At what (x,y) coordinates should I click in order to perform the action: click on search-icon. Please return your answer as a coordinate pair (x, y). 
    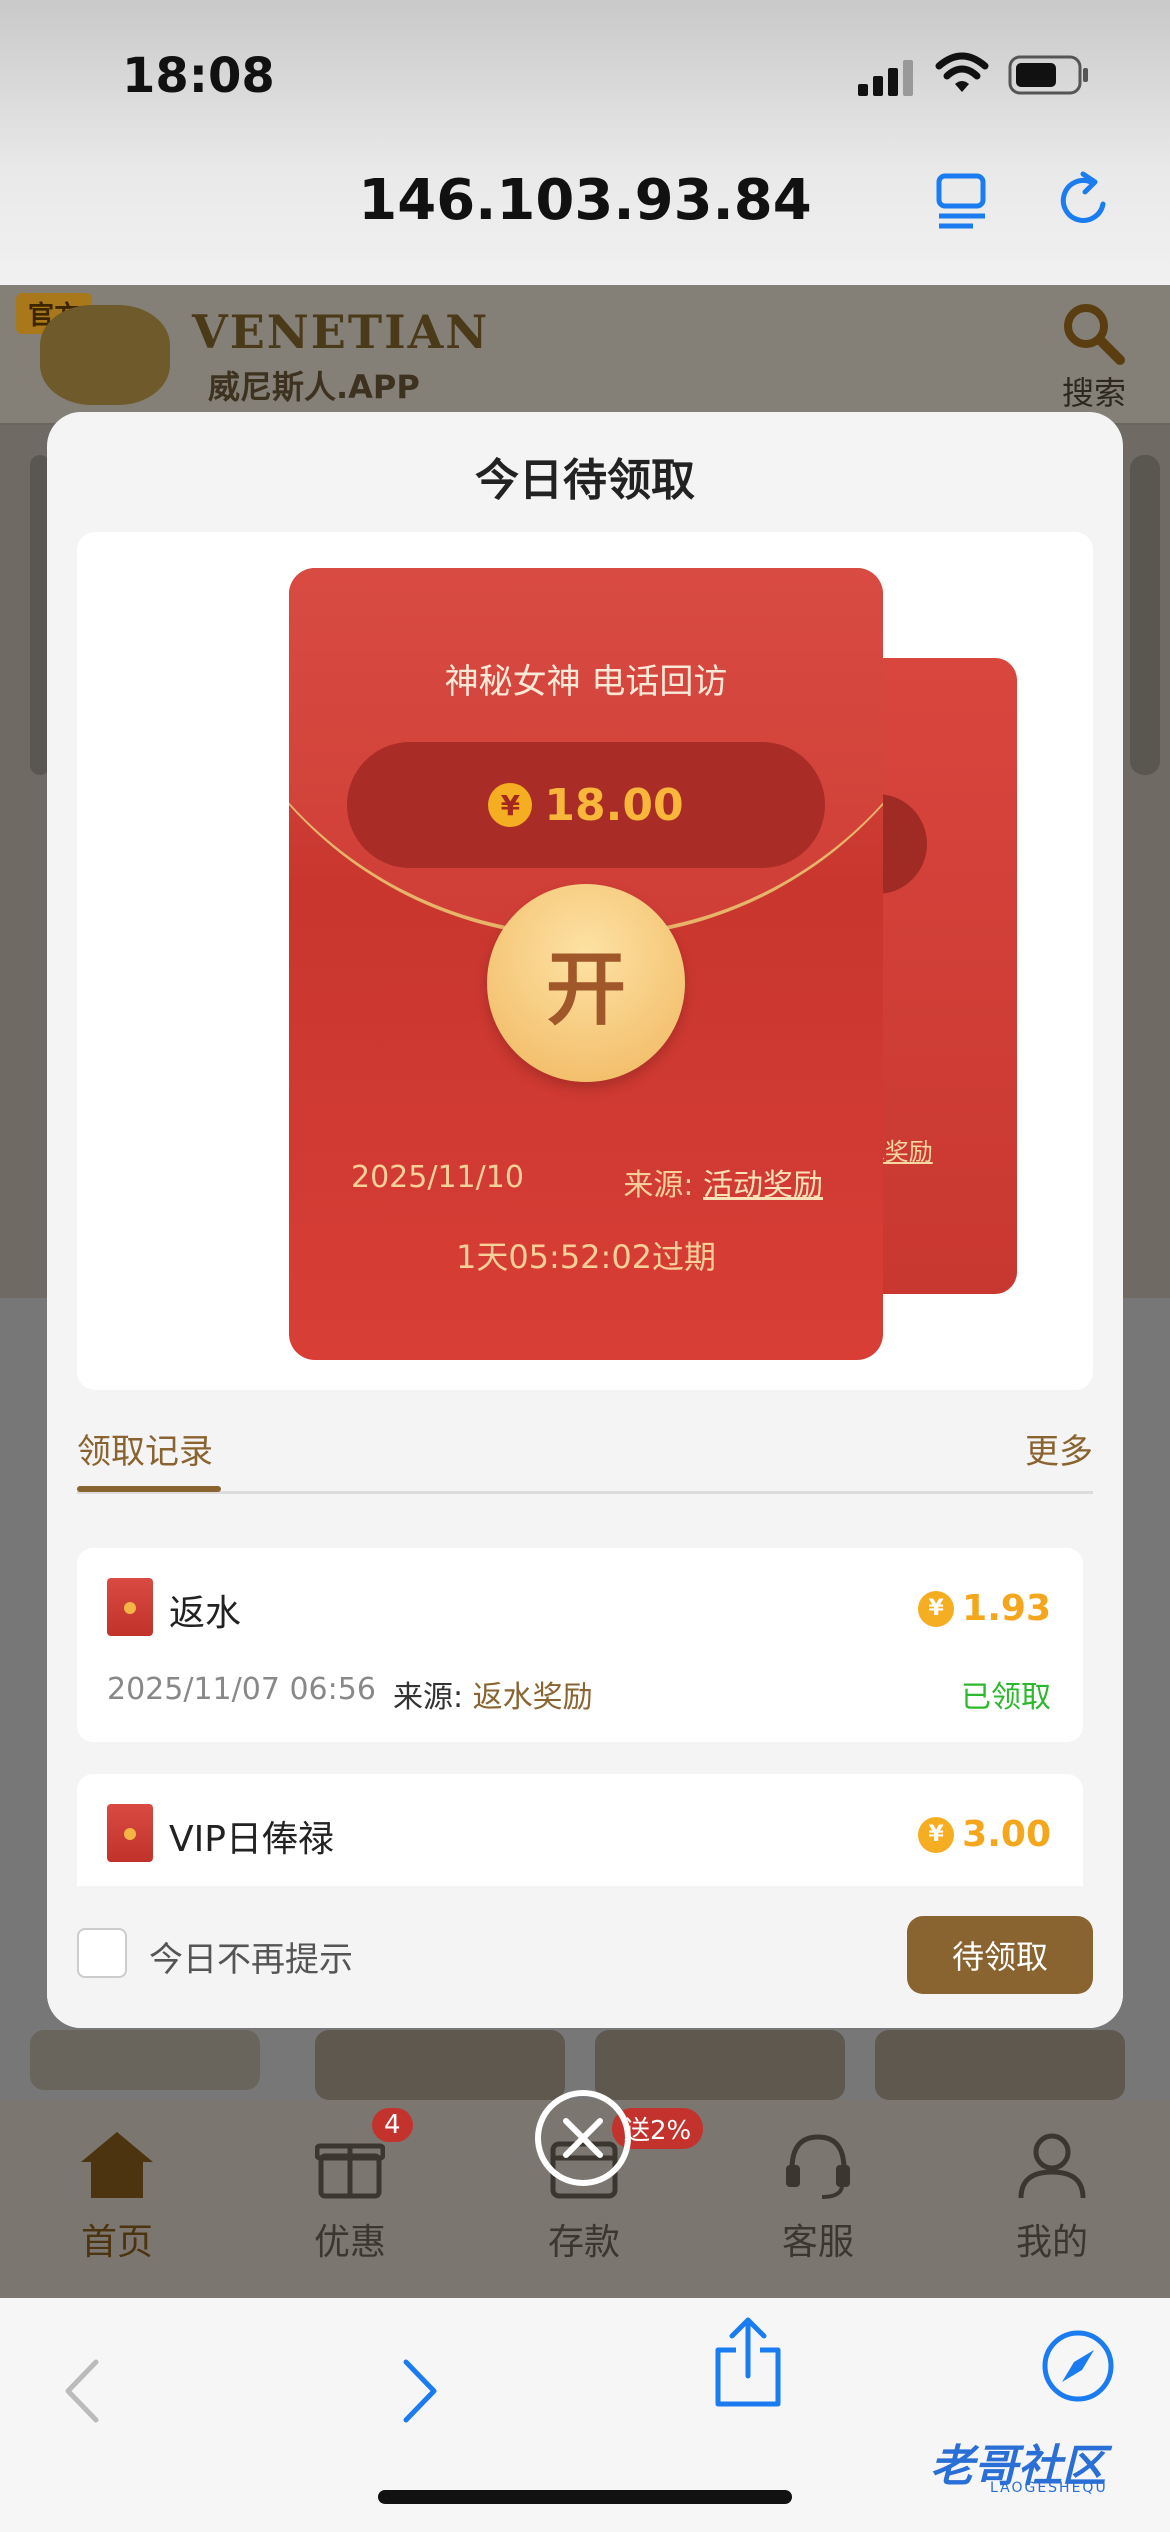
    Looking at the image, I should click on (1093, 333).